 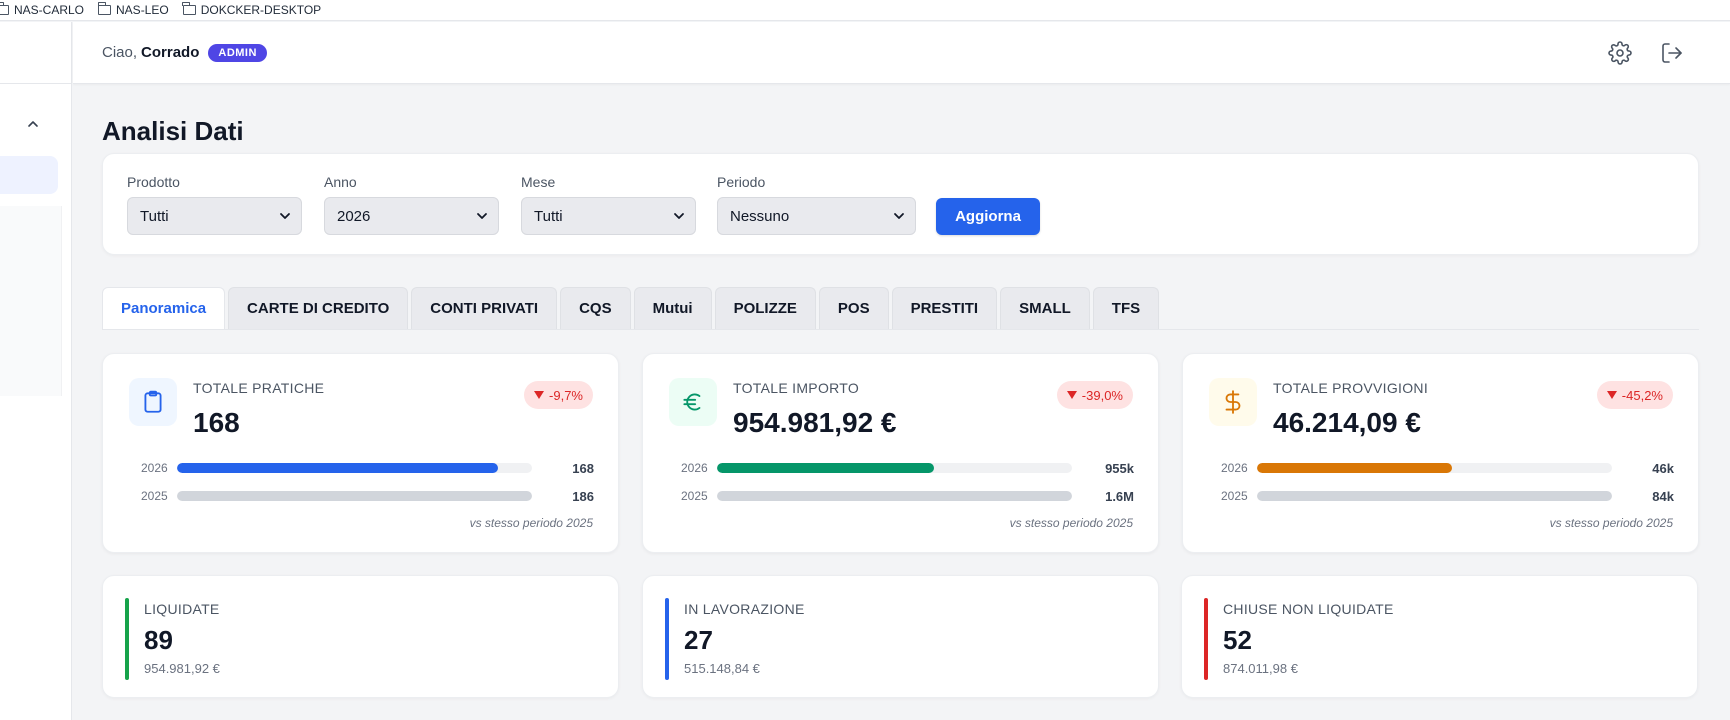 I want to click on bookmarks-bar: NAS-CARLO NAS-LEO DOKCKER-DESKTOP, so click(x=865, y=10).